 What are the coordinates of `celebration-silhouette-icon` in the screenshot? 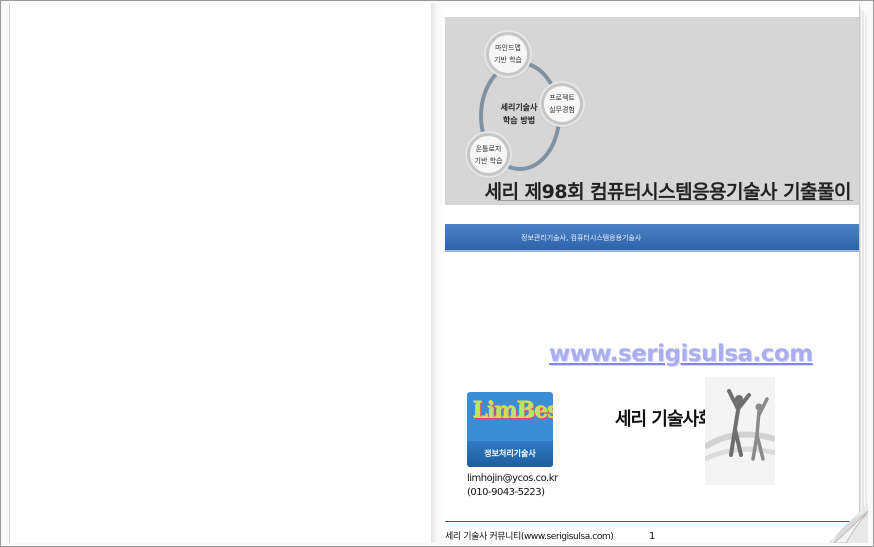 It's located at (740, 431).